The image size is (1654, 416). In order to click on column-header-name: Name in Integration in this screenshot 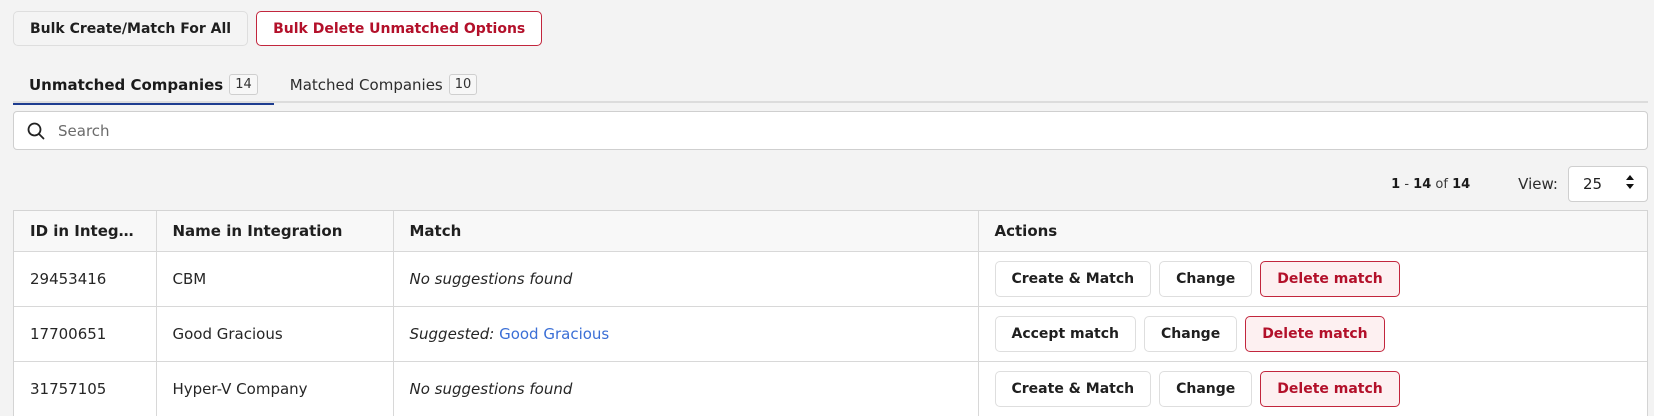, I will do `click(275, 231)`.